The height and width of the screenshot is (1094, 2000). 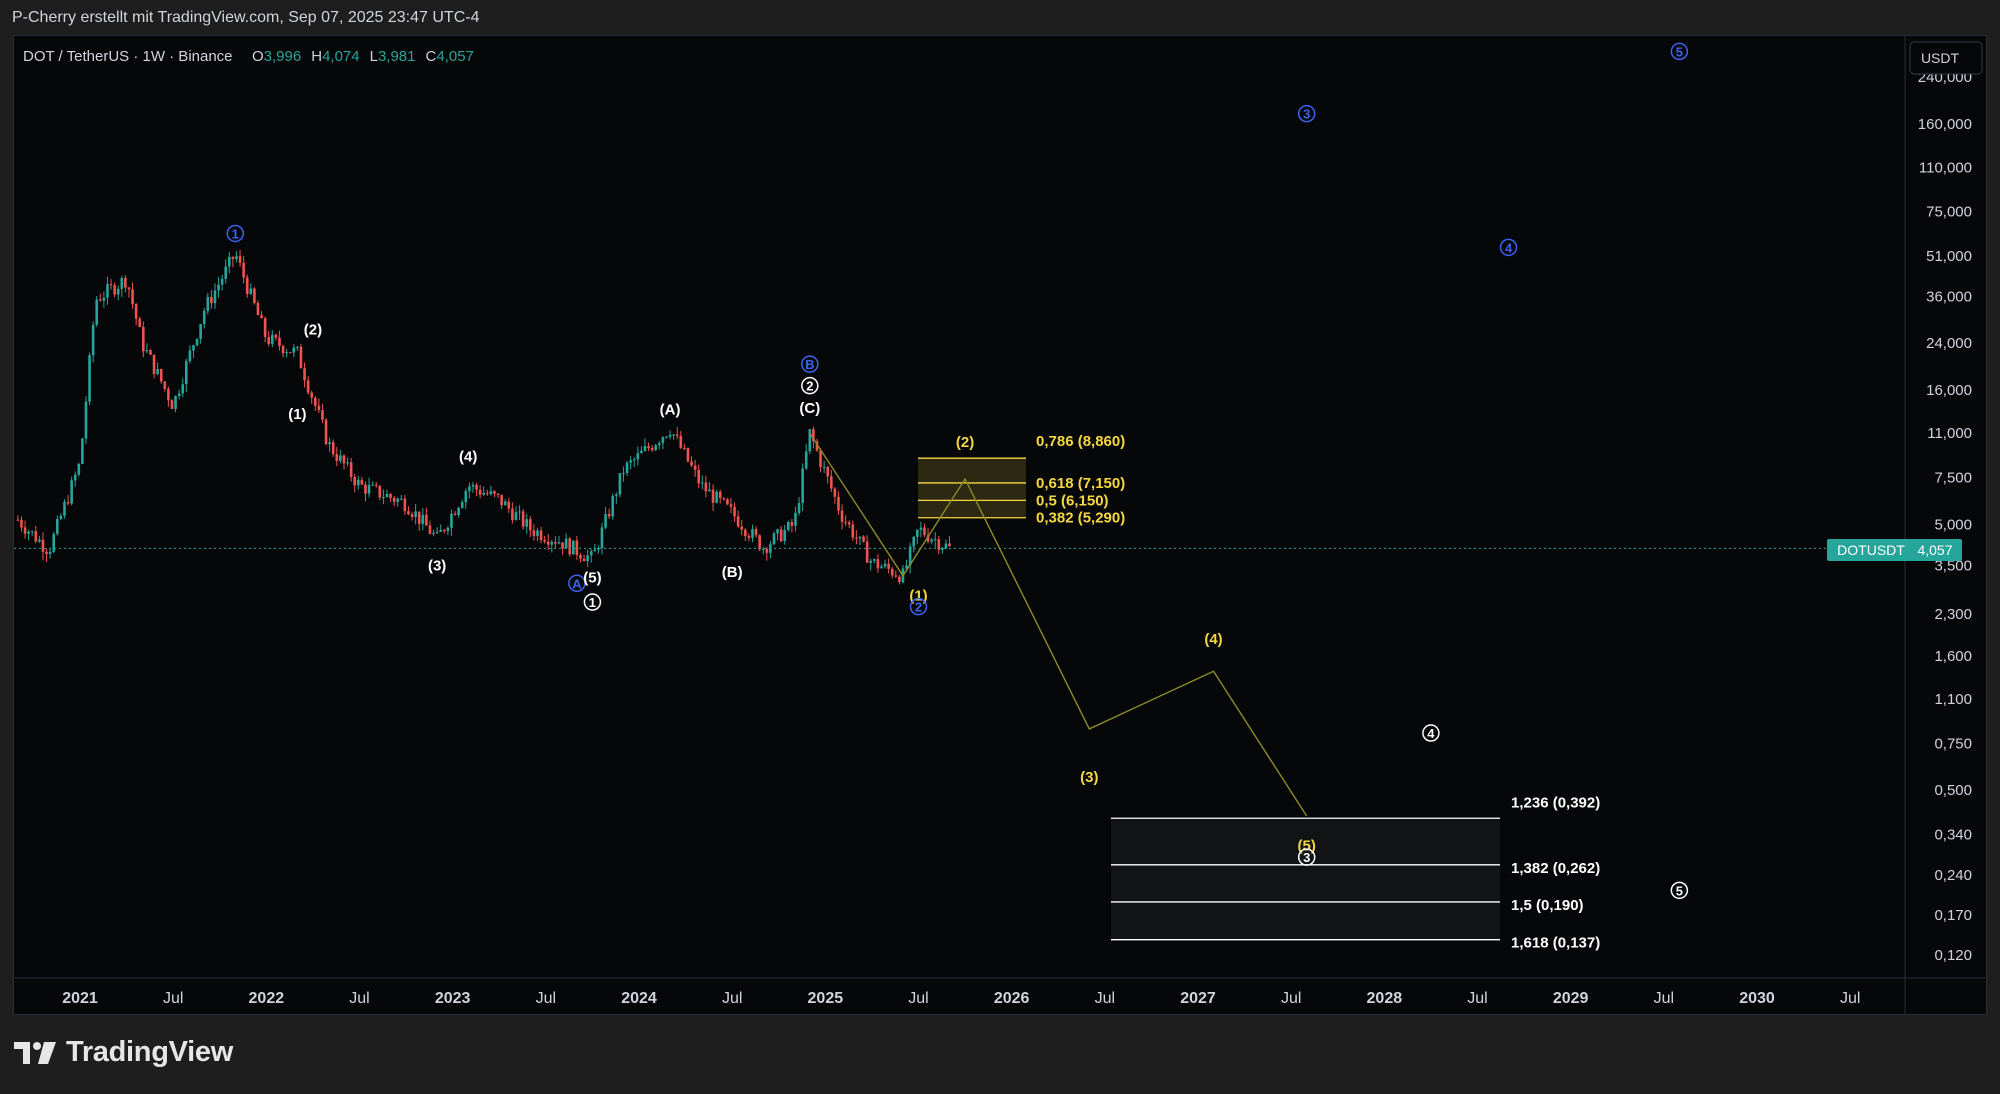 I want to click on fib-retracement-label: 0,382 (5,290), so click(x=1080, y=518).